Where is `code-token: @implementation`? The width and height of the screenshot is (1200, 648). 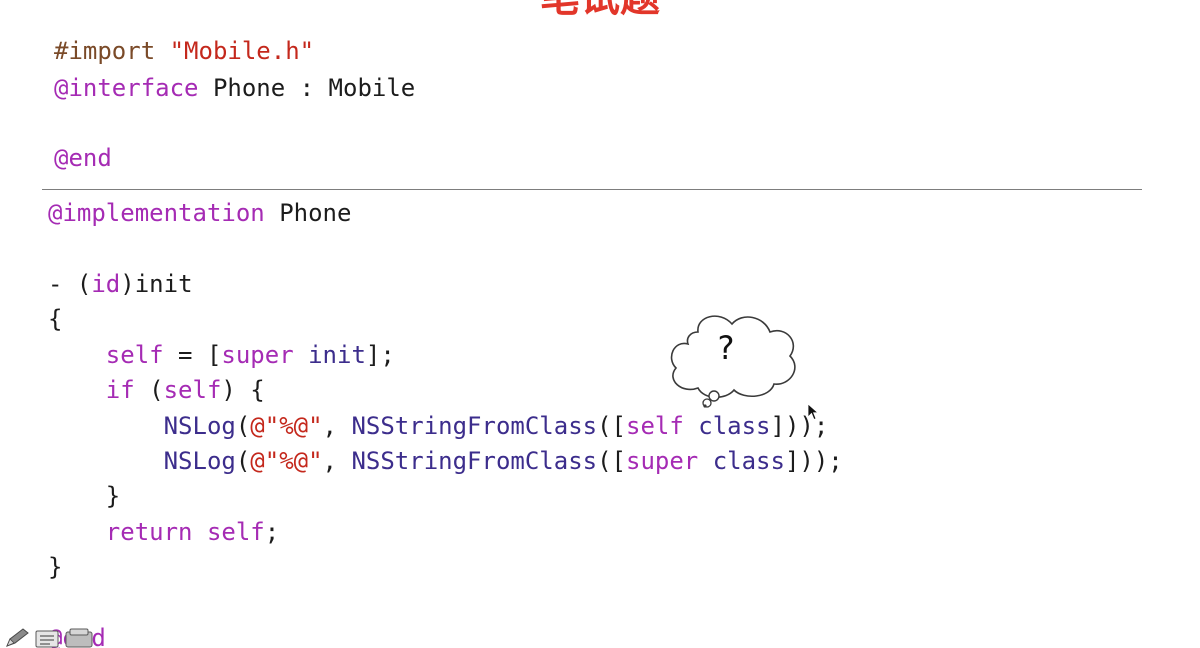 code-token: @implementation is located at coordinates (156, 213).